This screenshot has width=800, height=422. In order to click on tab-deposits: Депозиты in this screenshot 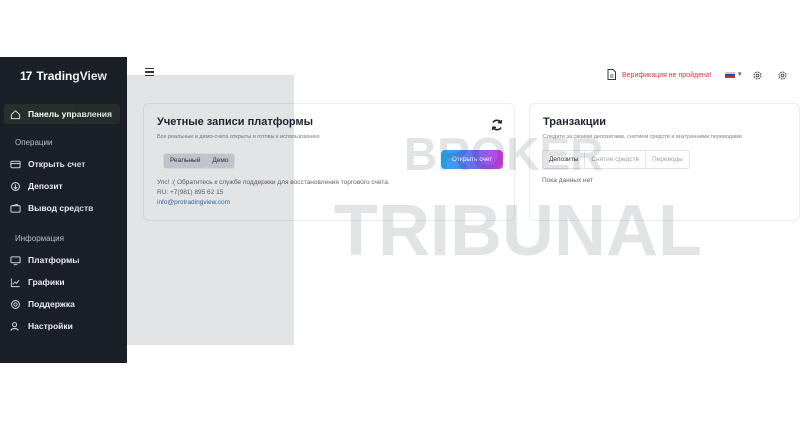, I will do `click(563, 159)`.